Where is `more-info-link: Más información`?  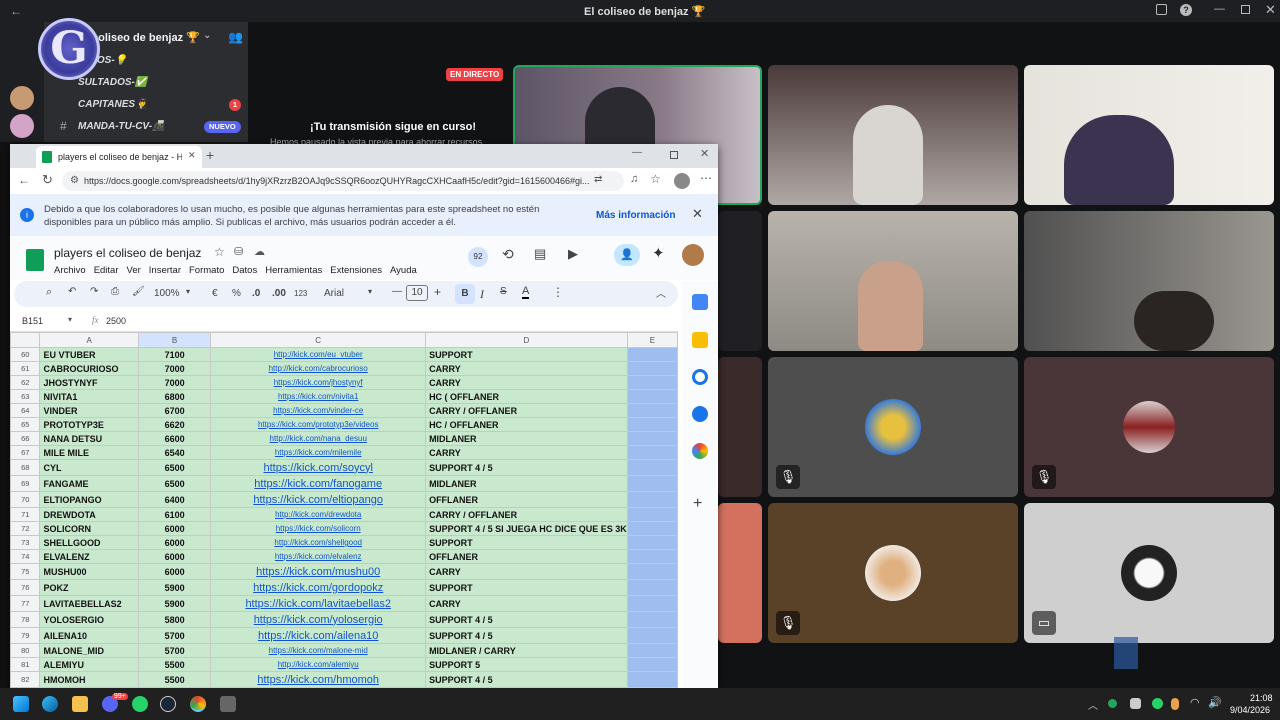
more-info-link: Más información is located at coordinates (635, 215).